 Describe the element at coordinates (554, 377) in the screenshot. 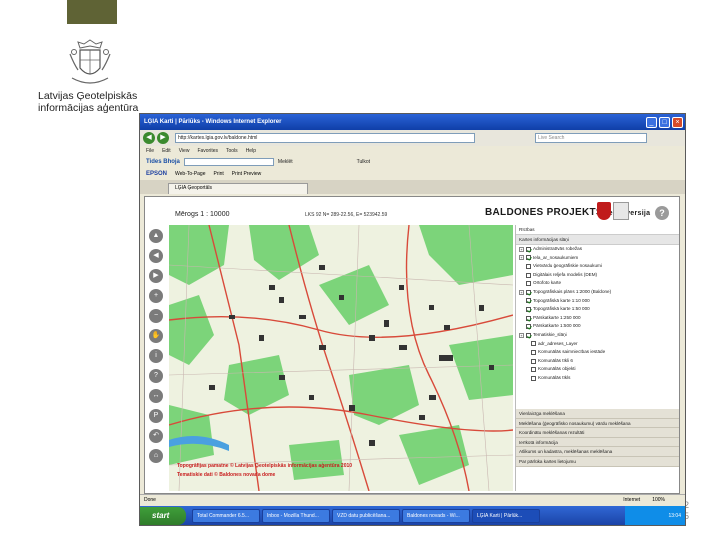

I see `layer-label: Komunālās tīkls` at that location.